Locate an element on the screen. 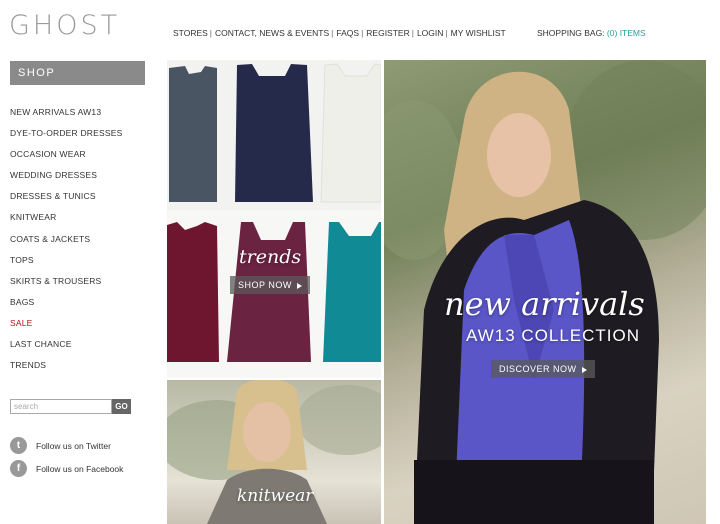  sidebar-item-new-arrivals: NEW ARRIVALS AW13 is located at coordinates (66, 117).